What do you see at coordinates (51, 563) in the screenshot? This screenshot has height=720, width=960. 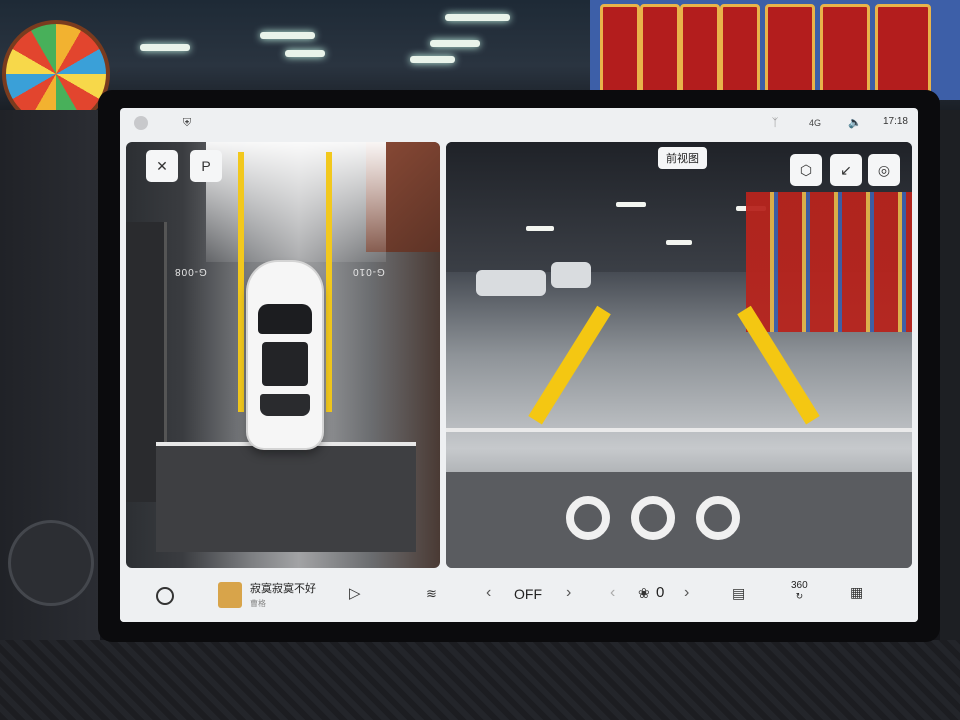 I see `gear-knob` at bounding box center [51, 563].